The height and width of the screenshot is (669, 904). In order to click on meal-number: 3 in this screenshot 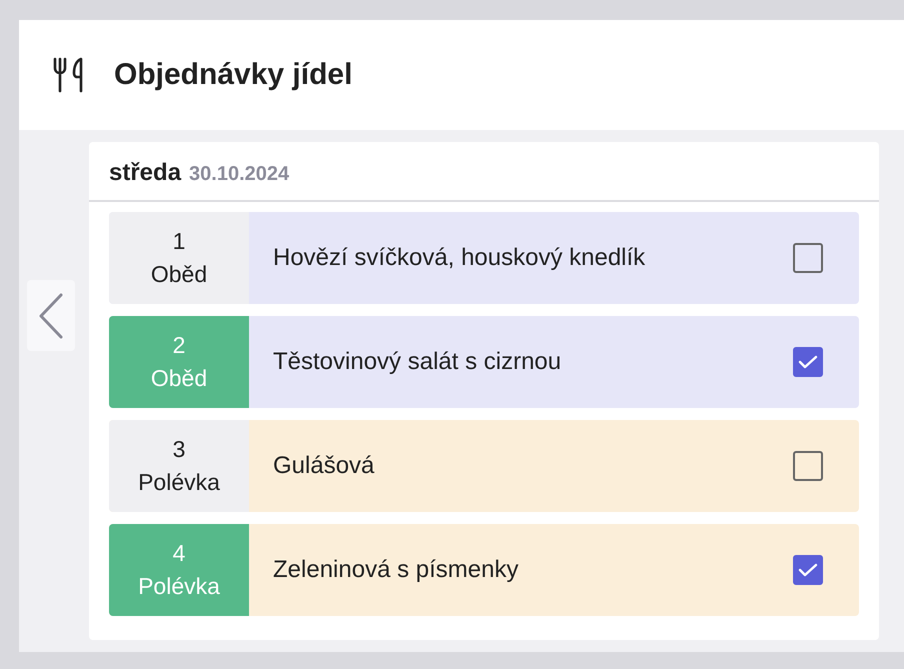, I will do `click(179, 449)`.